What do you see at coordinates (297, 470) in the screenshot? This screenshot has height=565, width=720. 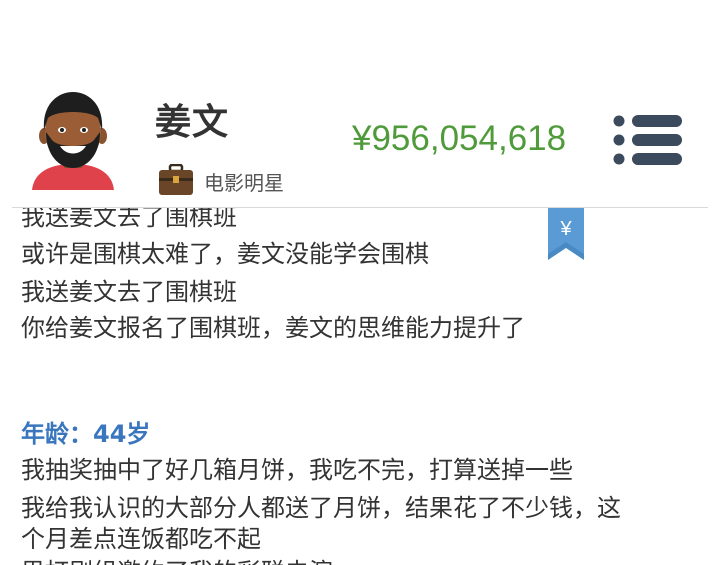 I see `log-line: 我抽奖抽中了好几箱月饼，我吃不完，打算送掉一些` at bounding box center [297, 470].